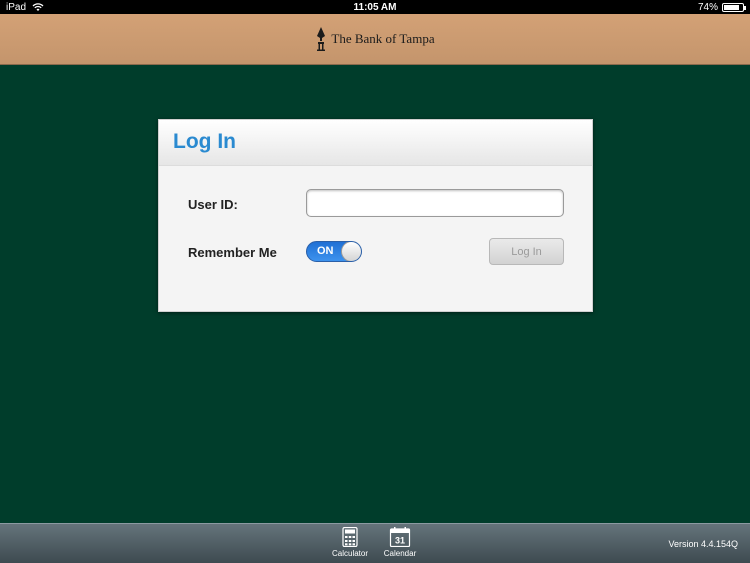 The width and height of the screenshot is (750, 563). I want to click on calendar-label: Calendar, so click(400, 553).